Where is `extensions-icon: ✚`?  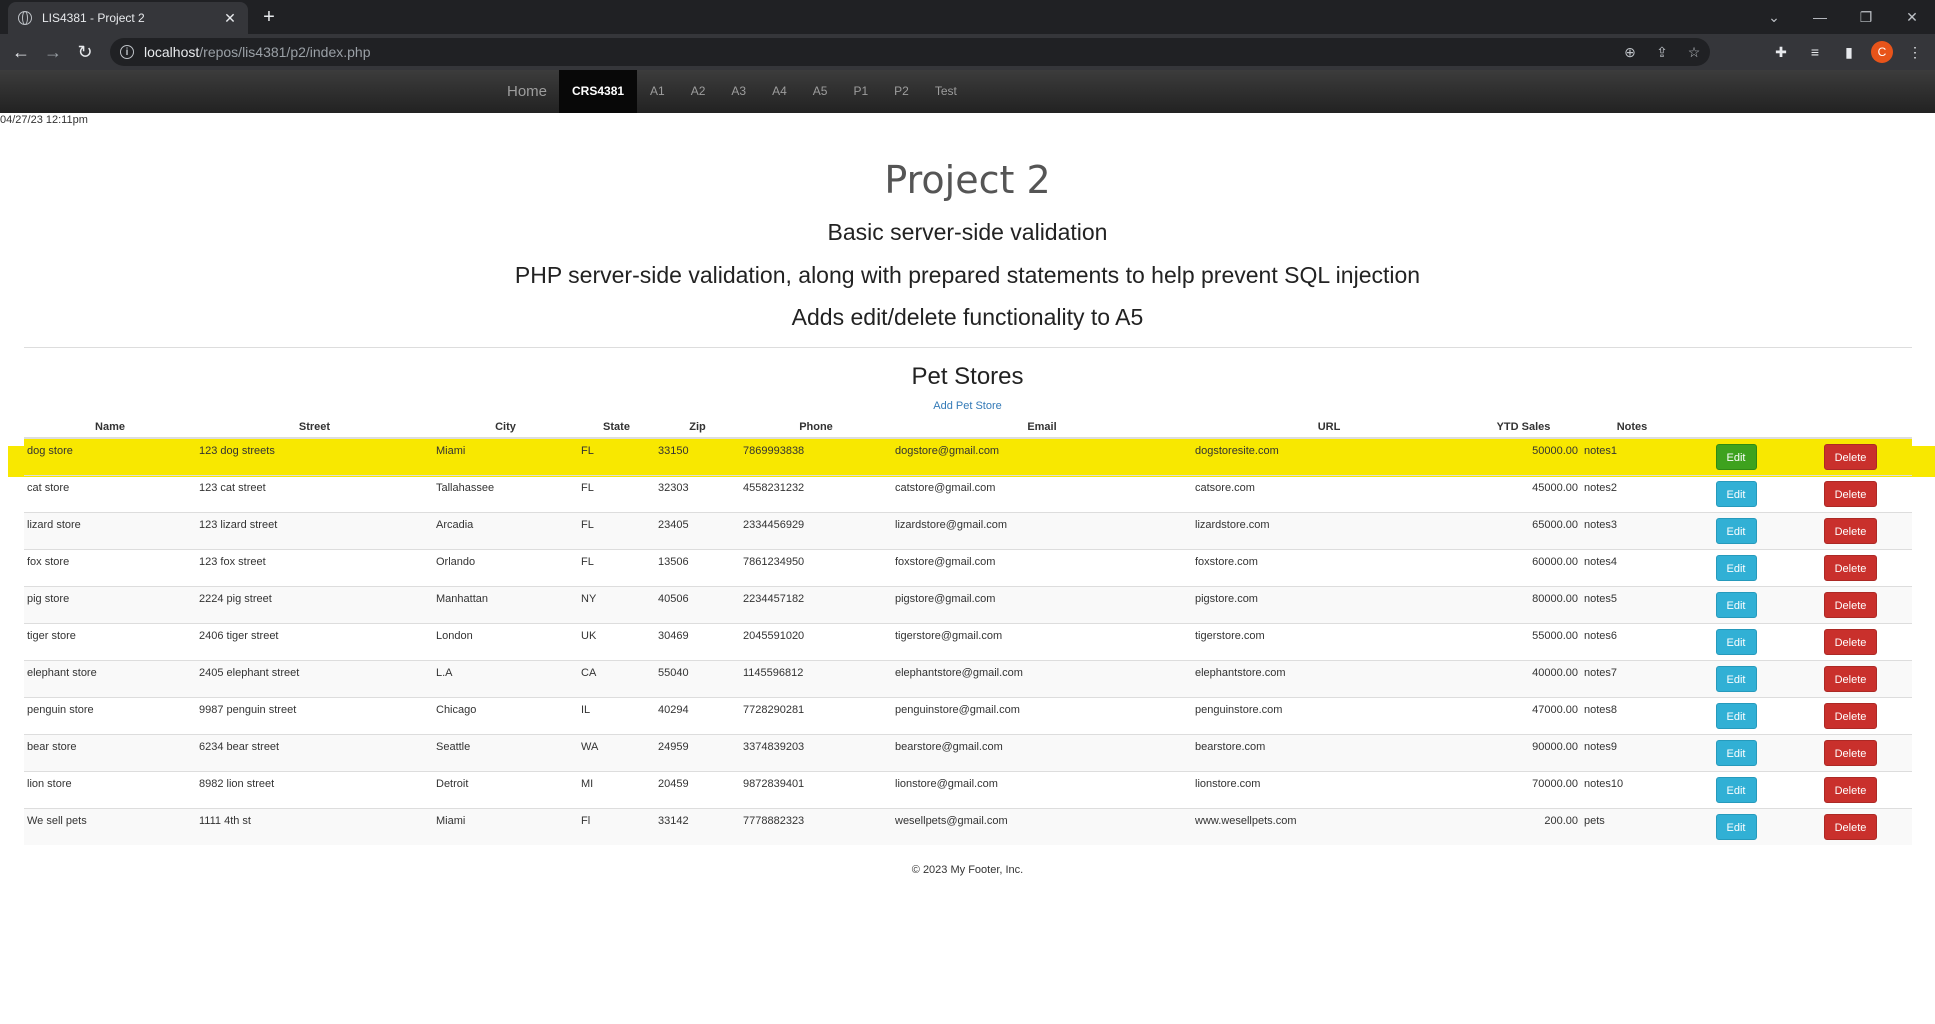
extensions-icon: ✚ is located at coordinates (1781, 52).